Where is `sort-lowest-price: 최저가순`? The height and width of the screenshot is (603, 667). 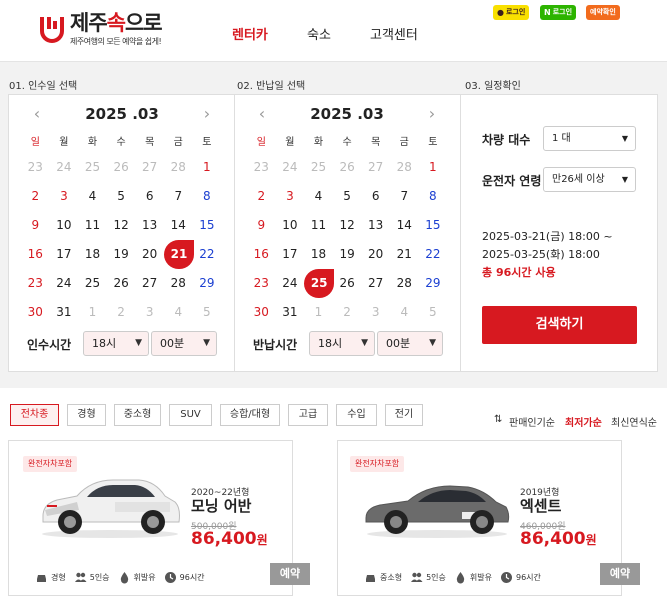 sort-lowest-price: 최저가순 is located at coordinates (583, 421).